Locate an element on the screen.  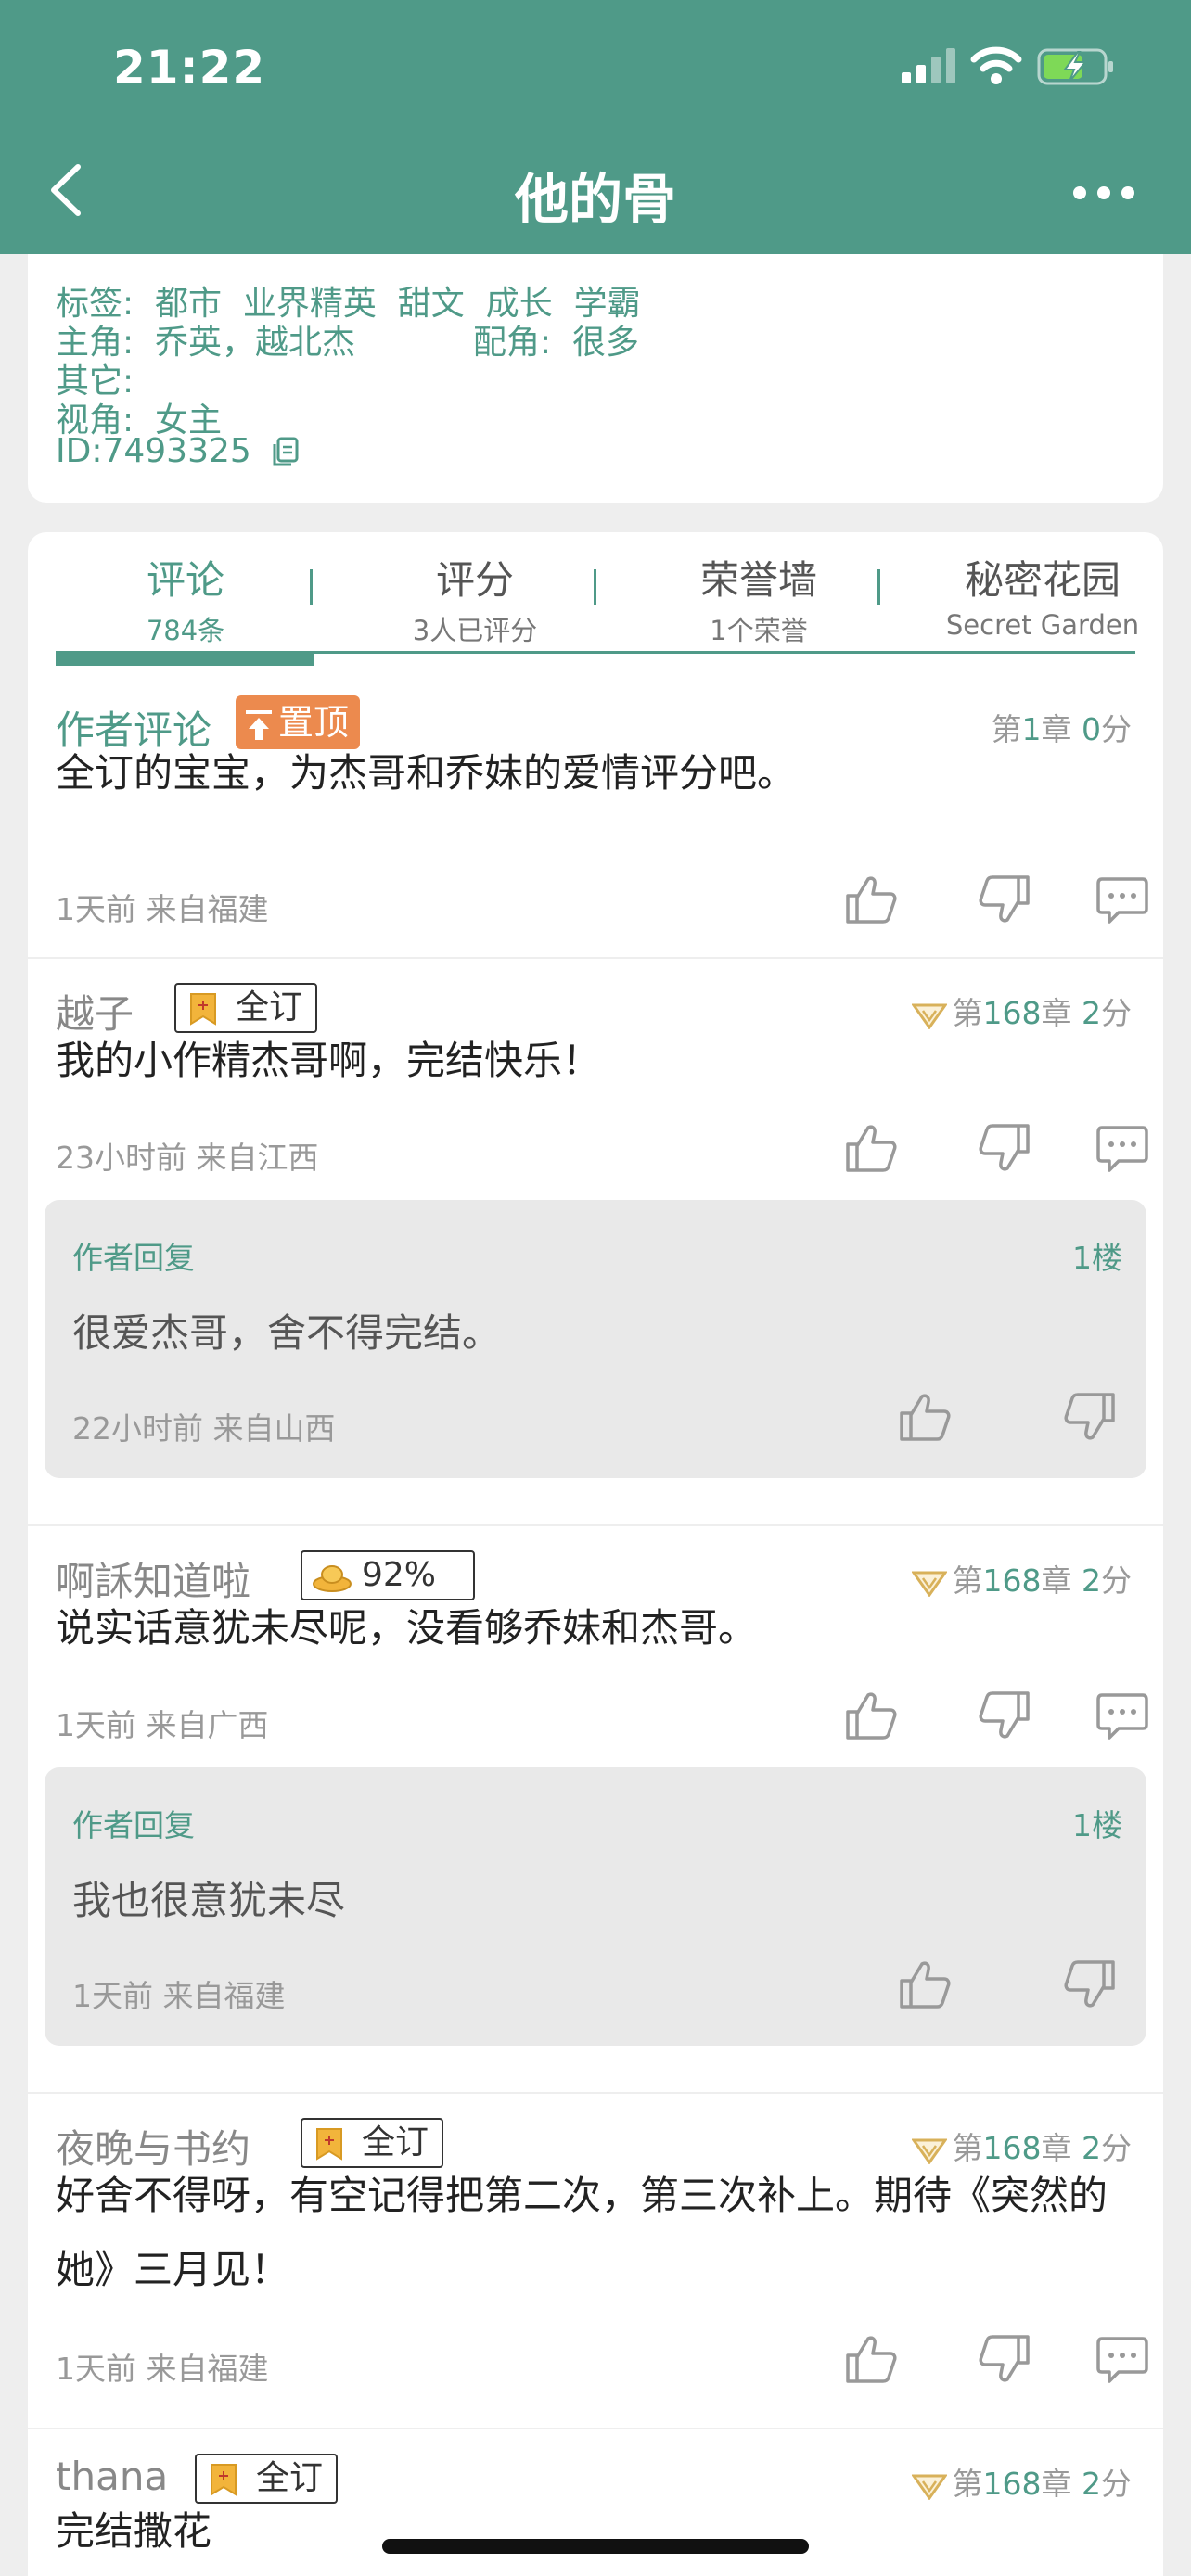
home-indicator is located at coordinates (595, 2546).